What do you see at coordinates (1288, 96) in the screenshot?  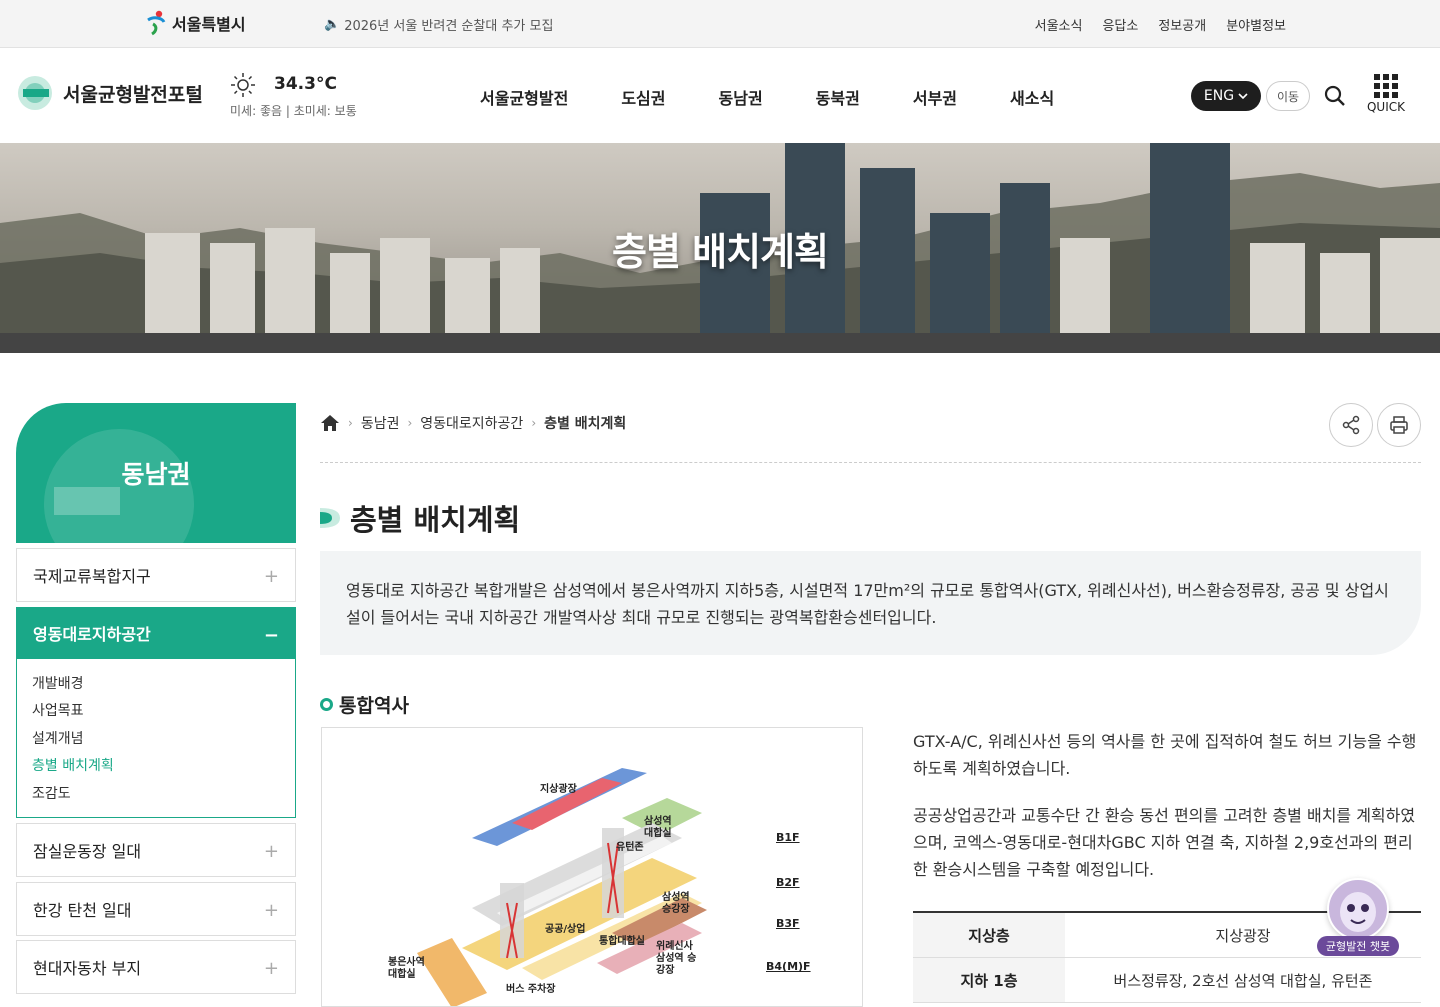 I see `language-go-button: 이동` at bounding box center [1288, 96].